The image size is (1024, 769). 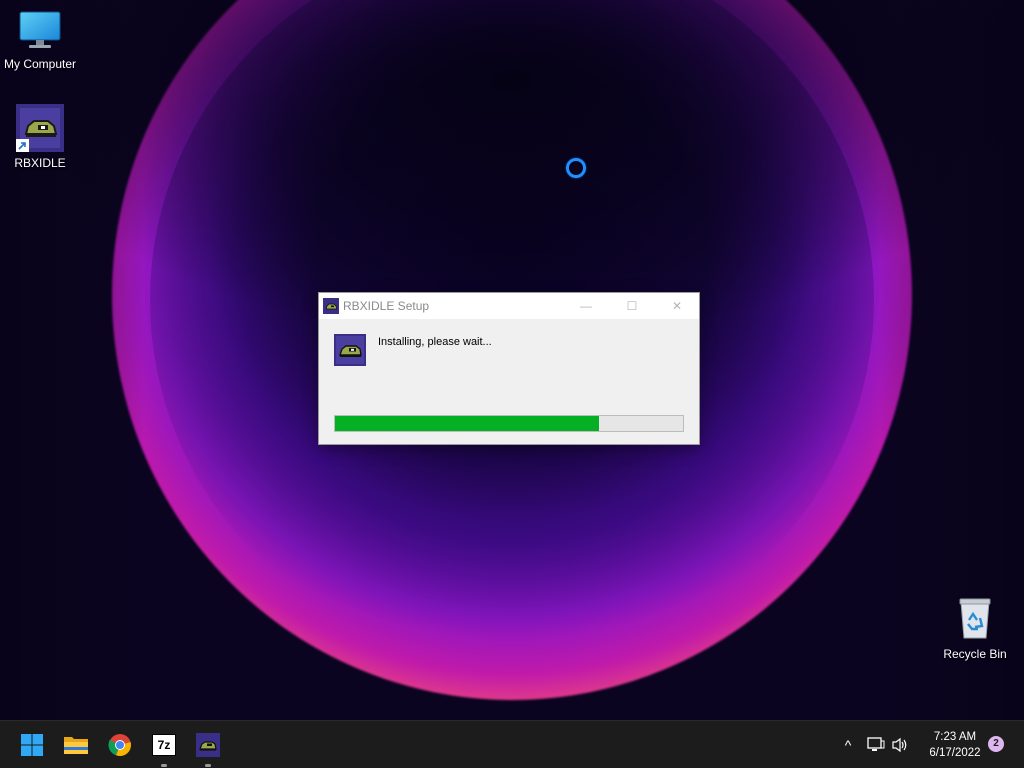 I want to click on minimize-button: —, so click(x=586, y=306).